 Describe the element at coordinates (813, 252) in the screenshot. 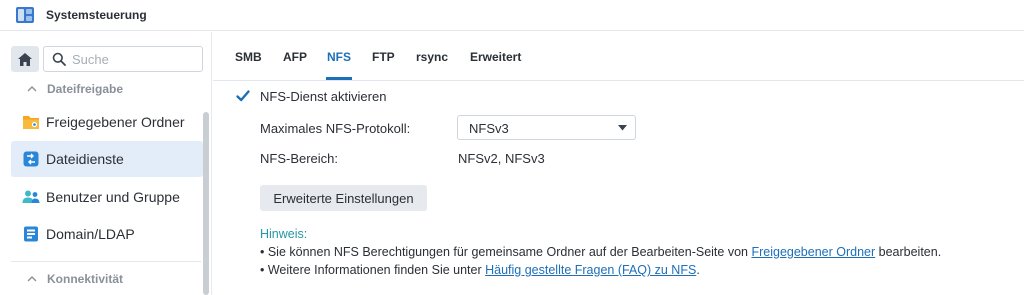

I see `shared-folder-link: Freigegebener Ordner` at that location.